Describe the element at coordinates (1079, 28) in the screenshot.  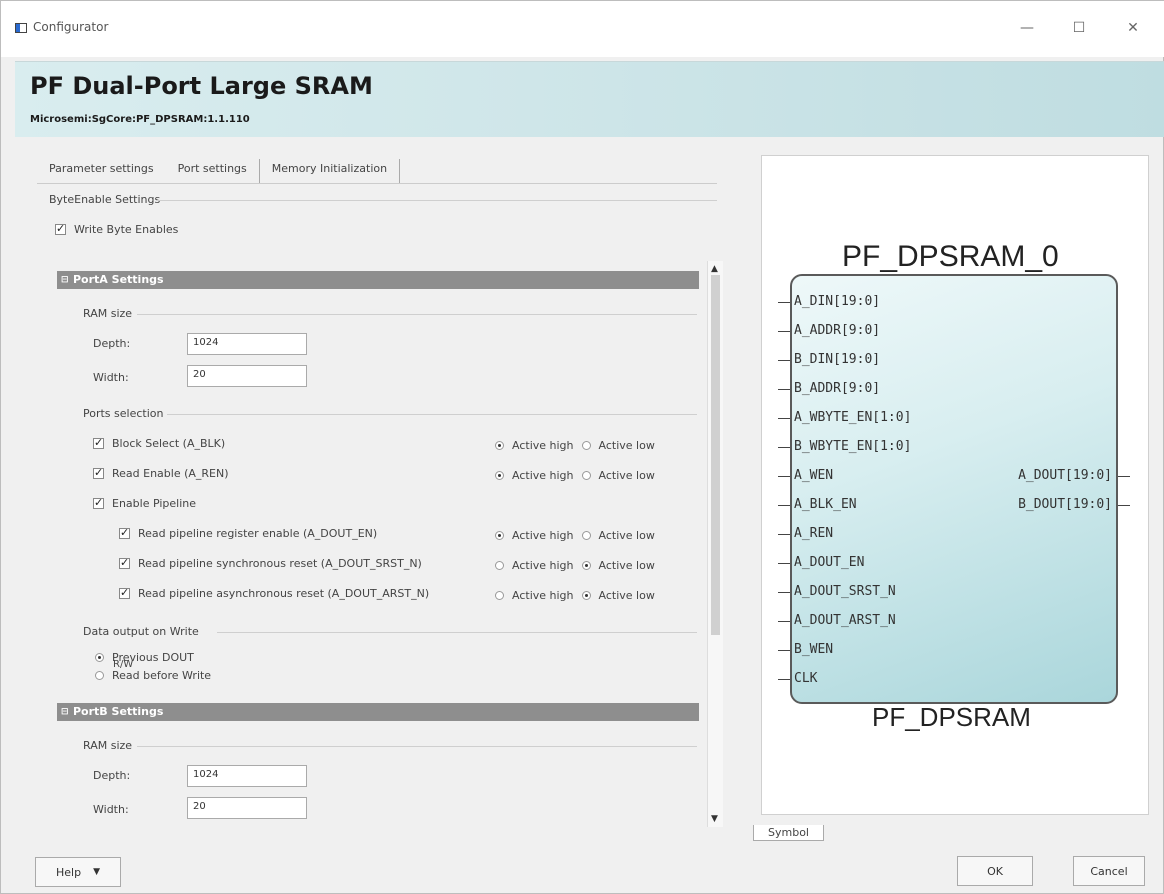
I see `maximize-button: ☐` at that location.